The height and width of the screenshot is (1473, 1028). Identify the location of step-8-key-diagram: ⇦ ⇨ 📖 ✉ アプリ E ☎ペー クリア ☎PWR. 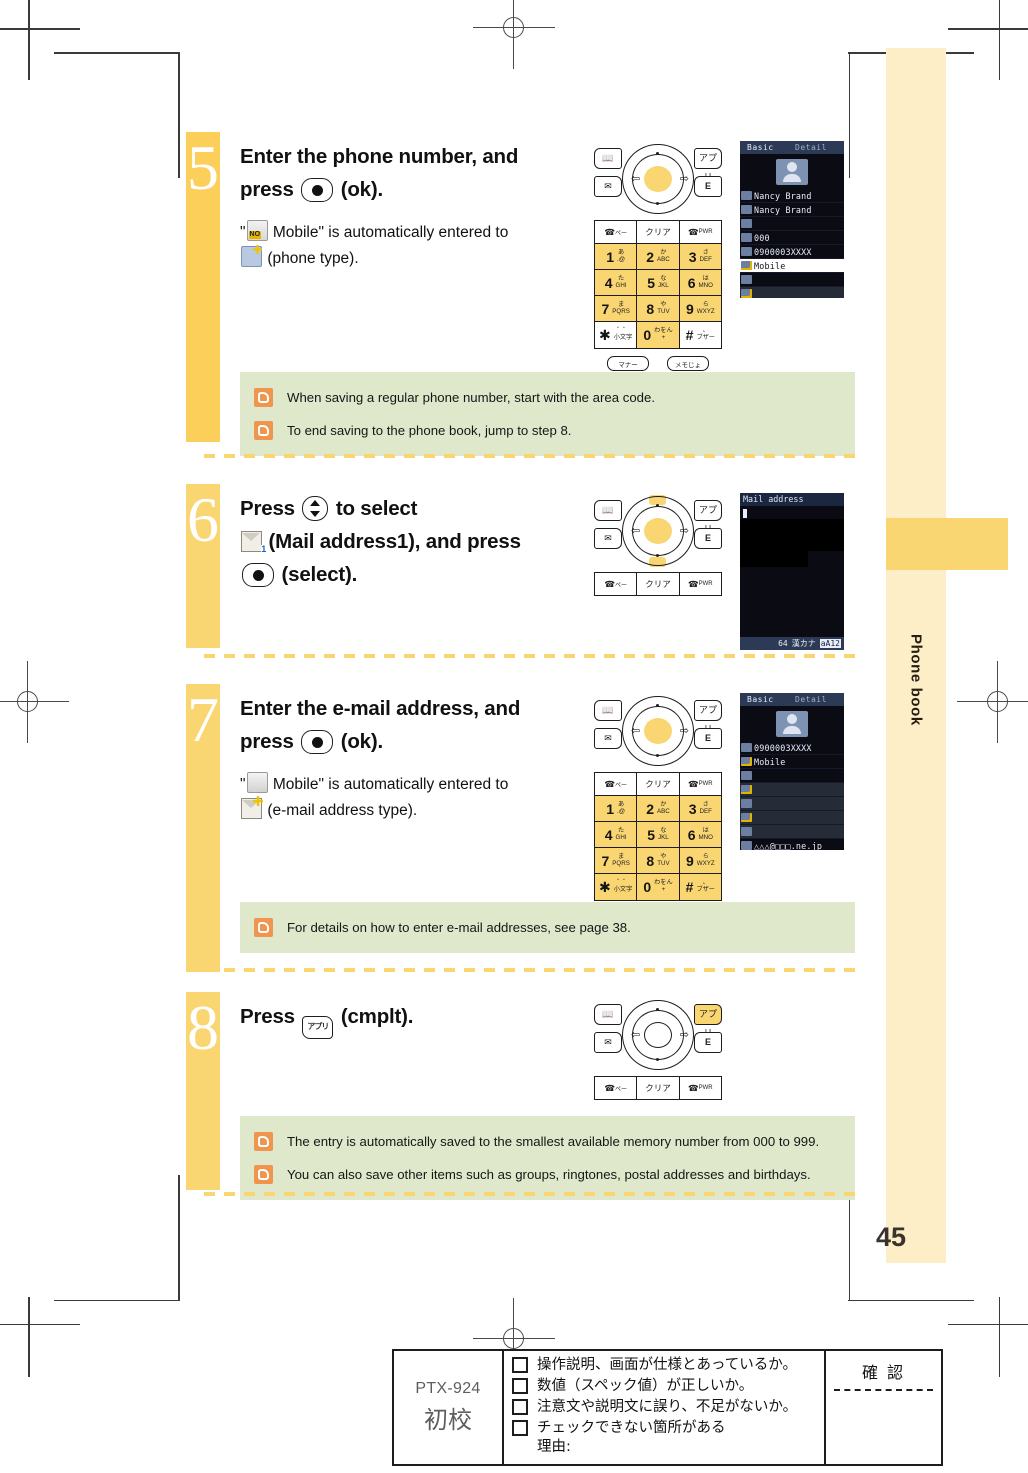
(658, 1050).